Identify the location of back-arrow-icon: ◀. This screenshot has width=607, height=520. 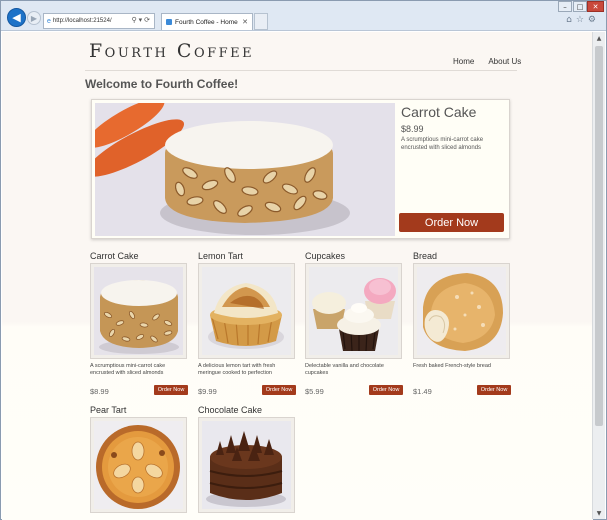
(16, 17).